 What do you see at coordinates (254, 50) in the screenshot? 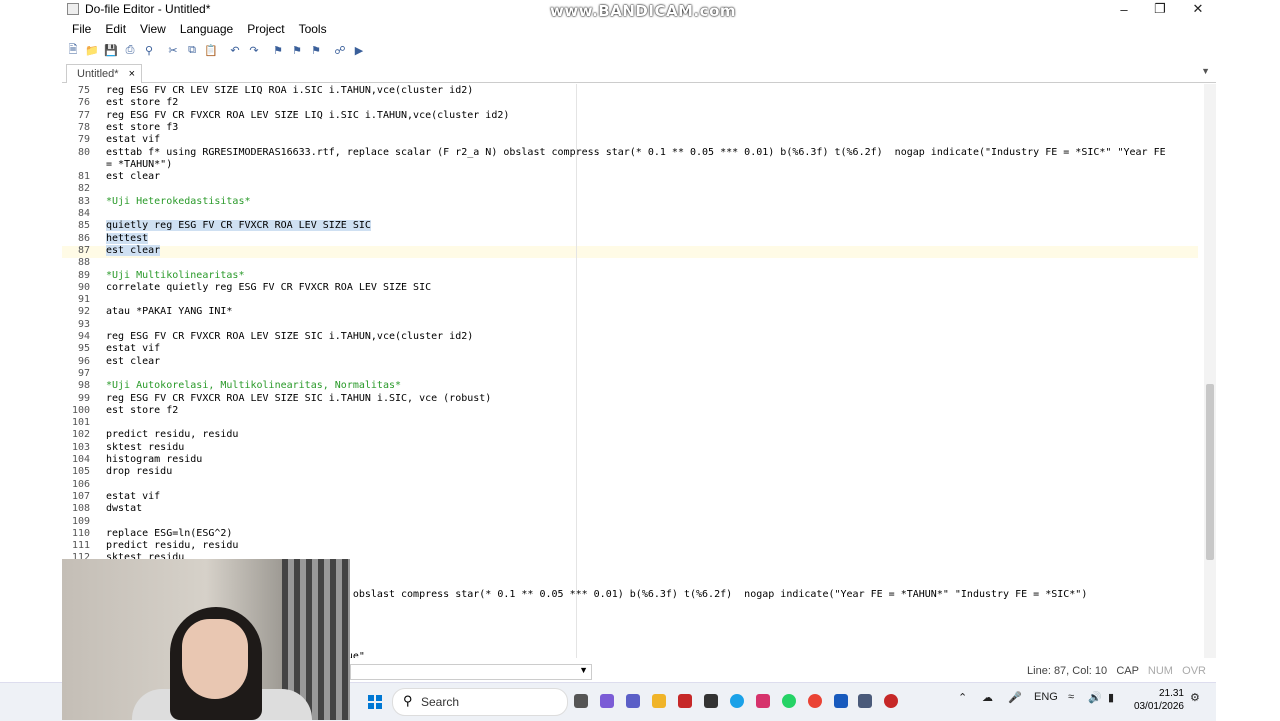
I see `redo-icon: ↷` at bounding box center [254, 50].